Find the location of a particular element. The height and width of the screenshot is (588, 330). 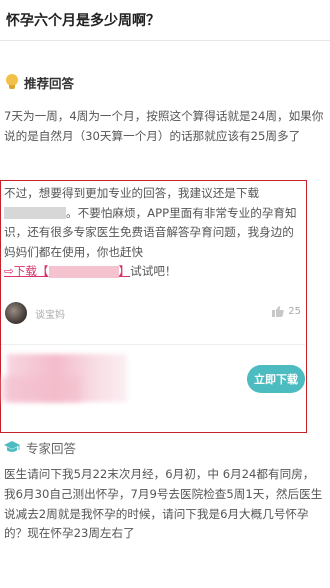

lightbulb-icon is located at coordinates (12, 82).